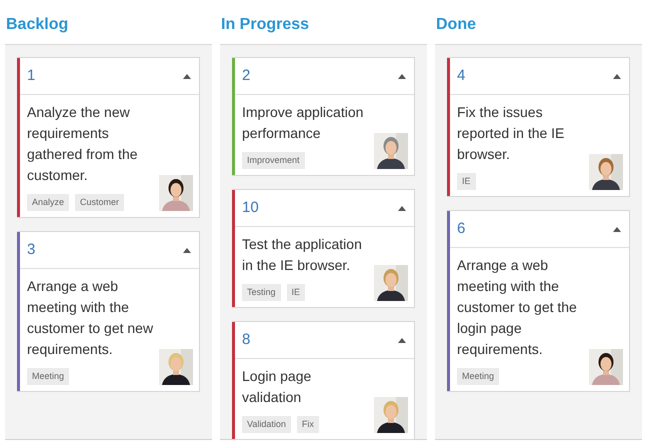  I want to click on card-description: Fix the issues reported in the IE browser., so click(511, 133).